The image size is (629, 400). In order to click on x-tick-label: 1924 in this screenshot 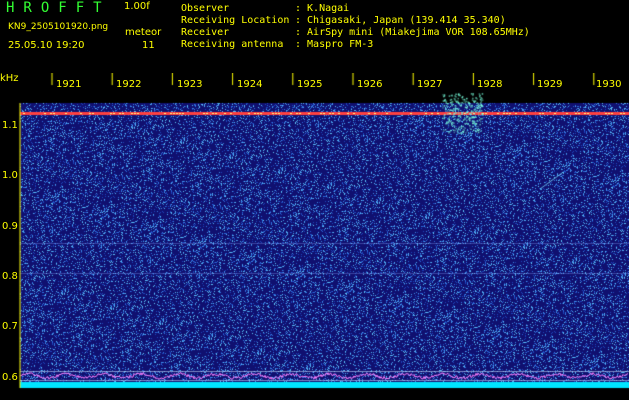, I will do `click(250, 84)`.